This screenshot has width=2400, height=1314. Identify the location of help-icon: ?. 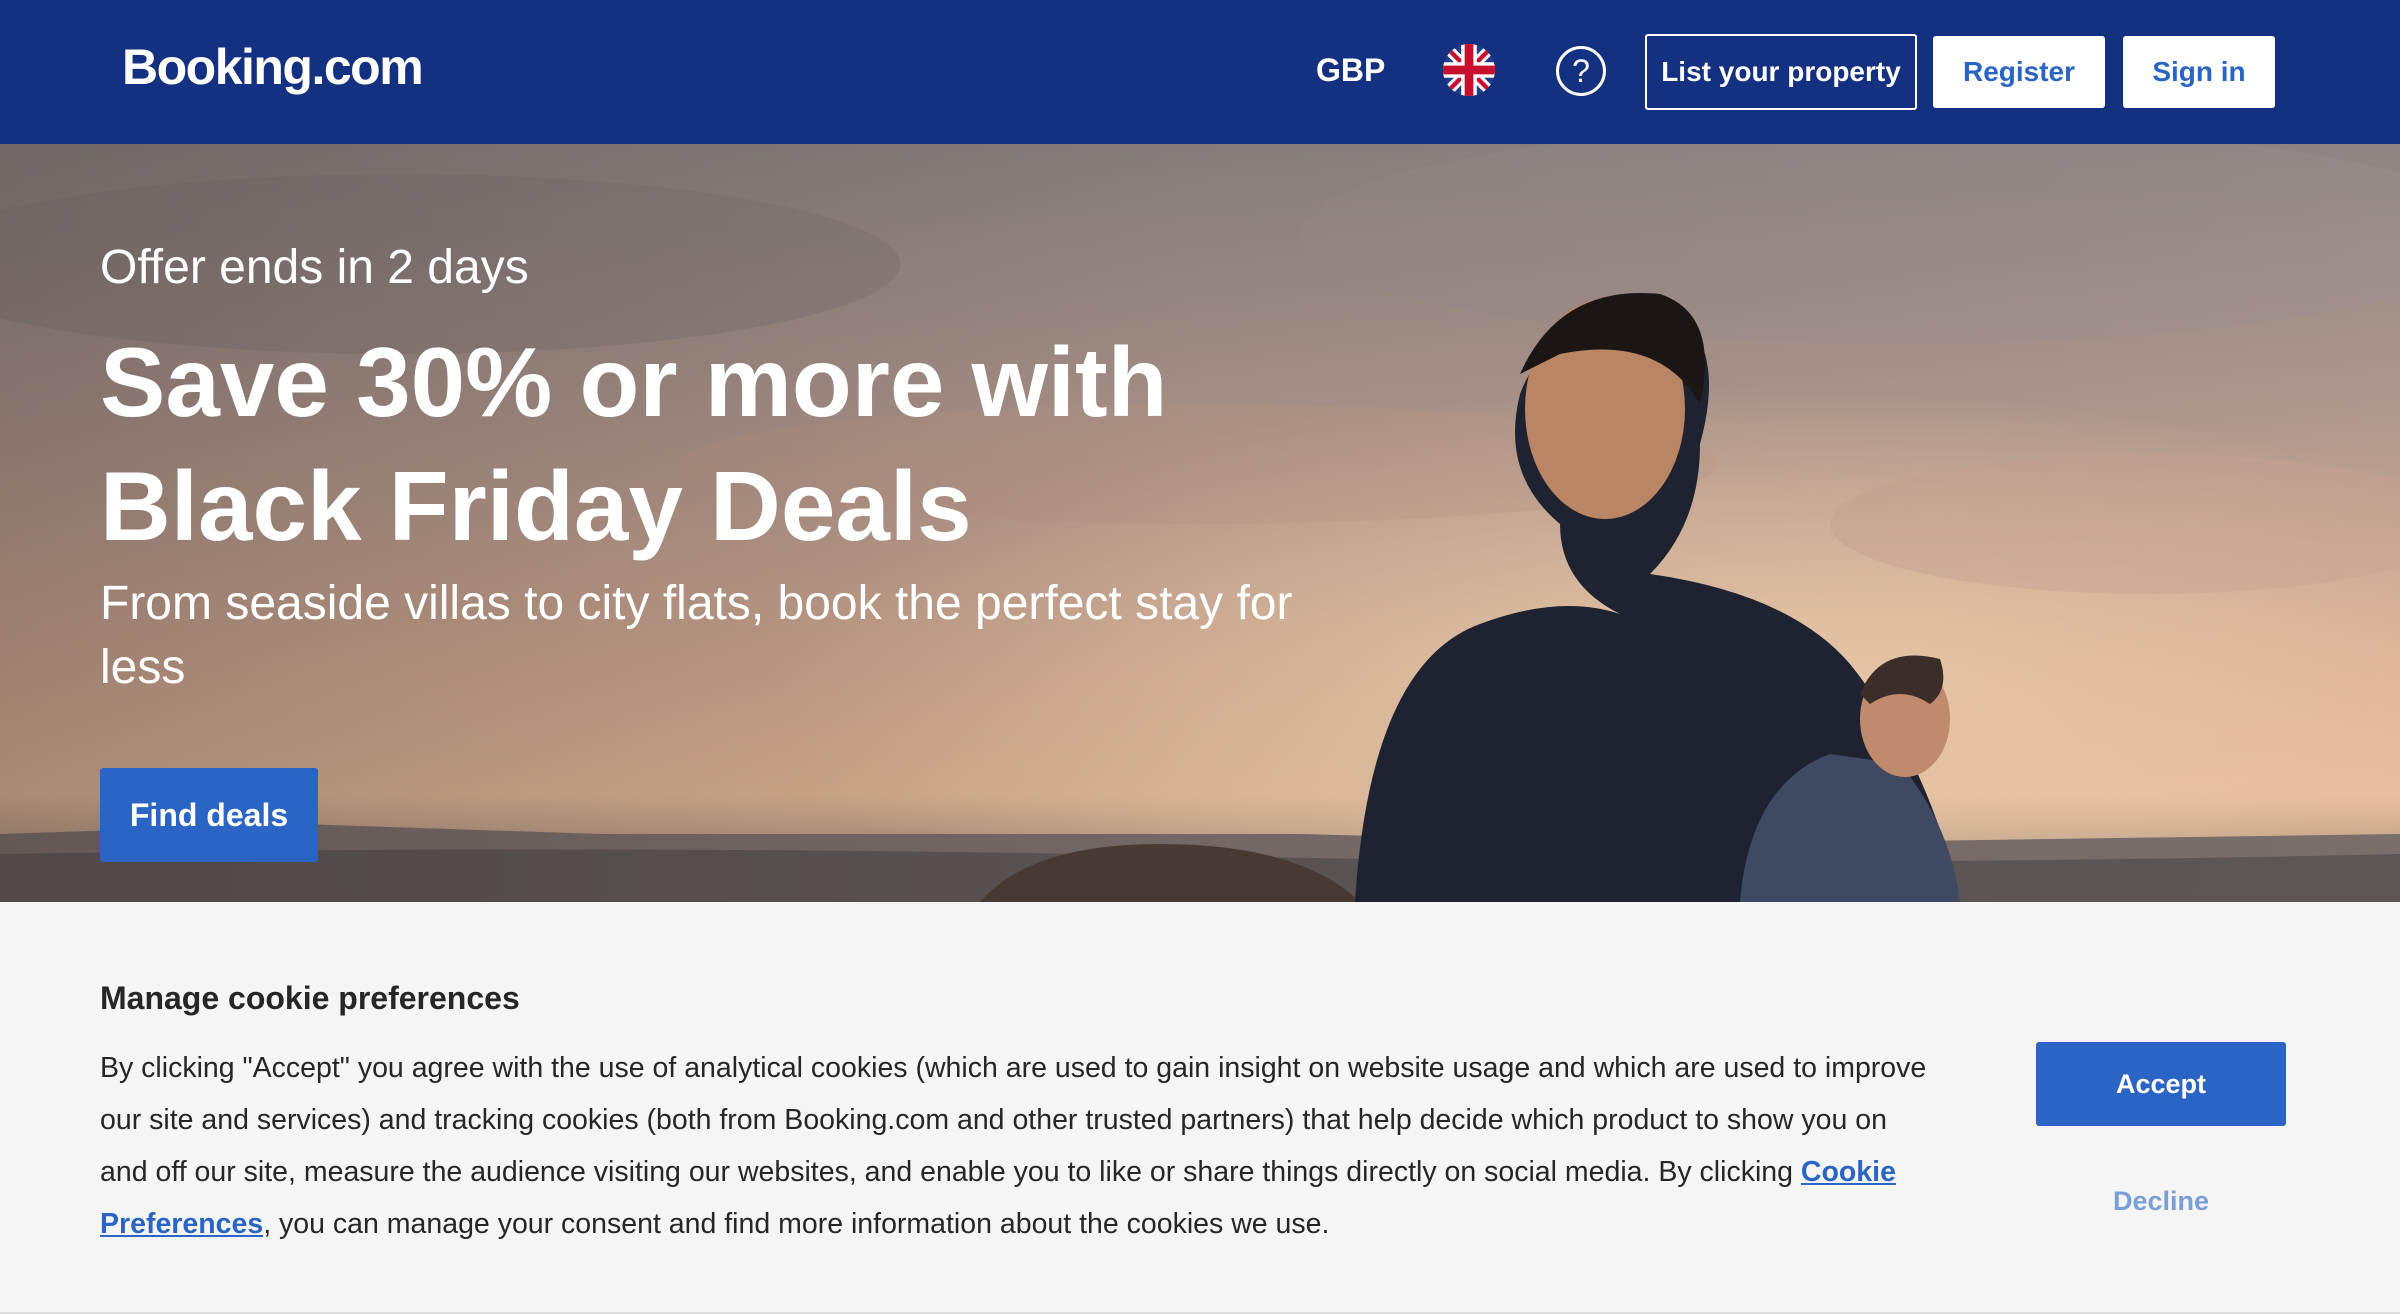
(1581, 71).